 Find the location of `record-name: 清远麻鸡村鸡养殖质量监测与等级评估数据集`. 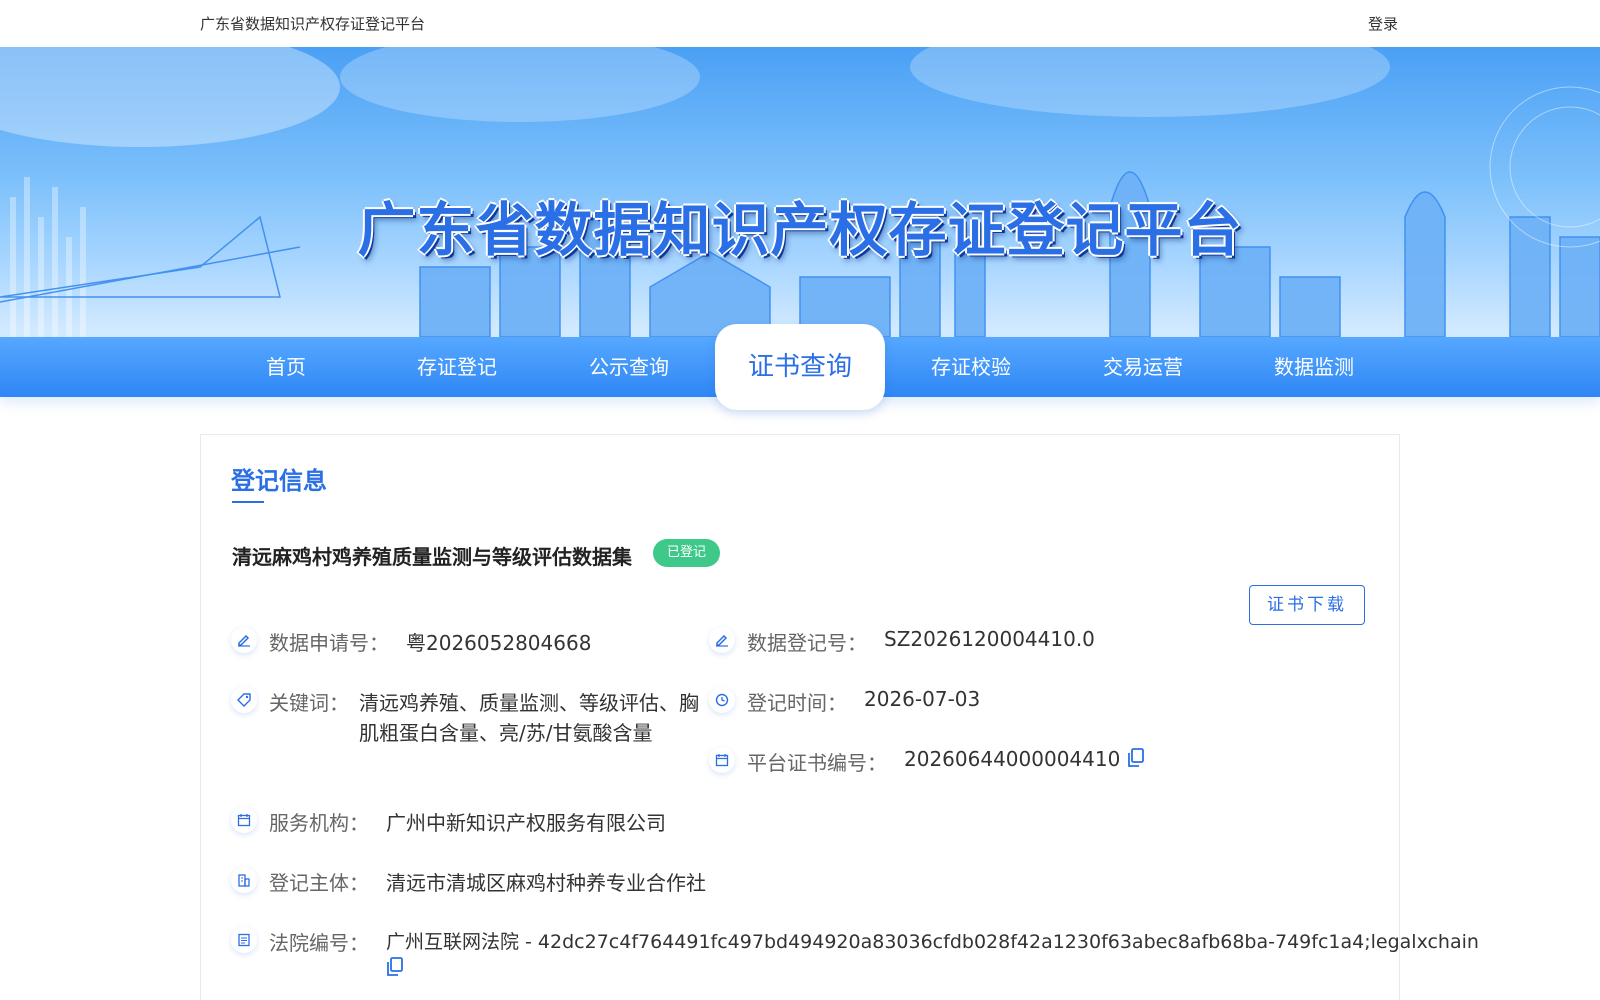

record-name: 清远麻鸡村鸡养殖质量监测与等级评估数据集 is located at coordinates (432, 557).